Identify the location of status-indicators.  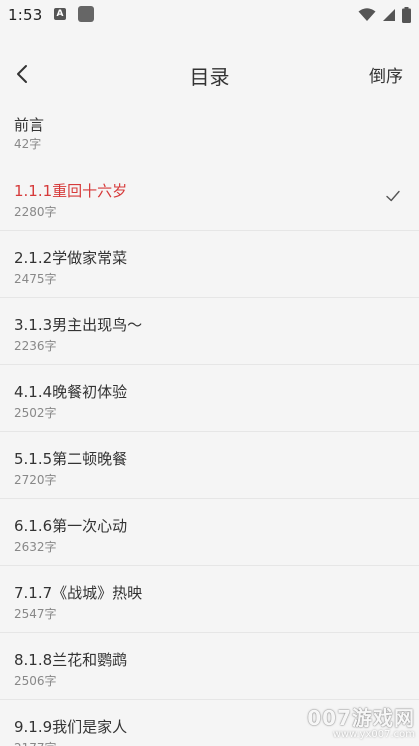
(384, 15).